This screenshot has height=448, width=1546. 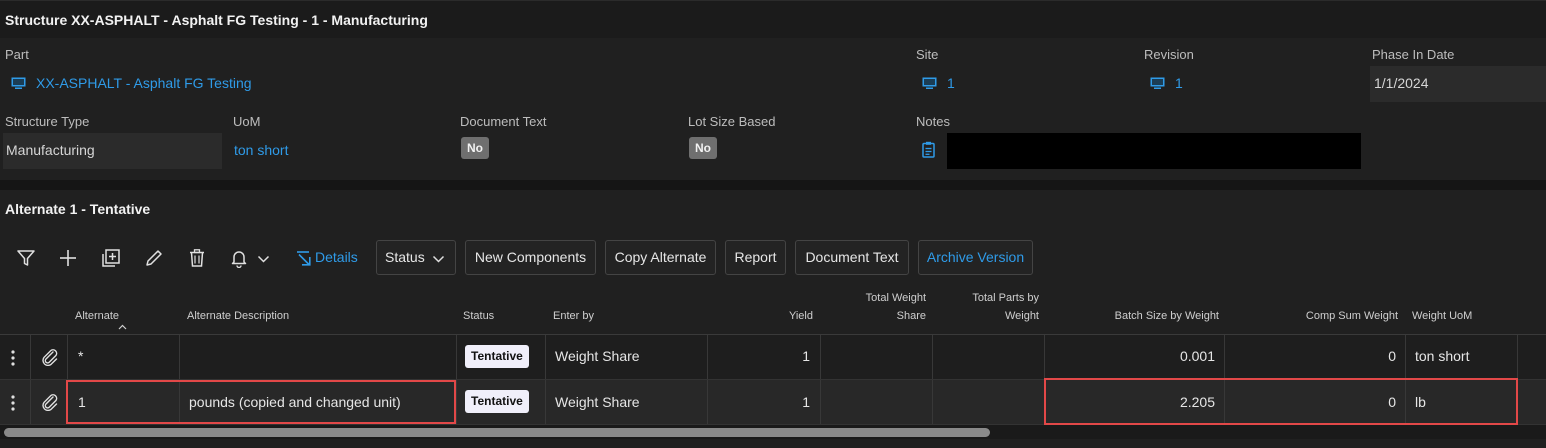 What do you see at coordinates (929, 83) in the screenshot?
I see `site-monitor-icon` at bounding box center [929, 83].